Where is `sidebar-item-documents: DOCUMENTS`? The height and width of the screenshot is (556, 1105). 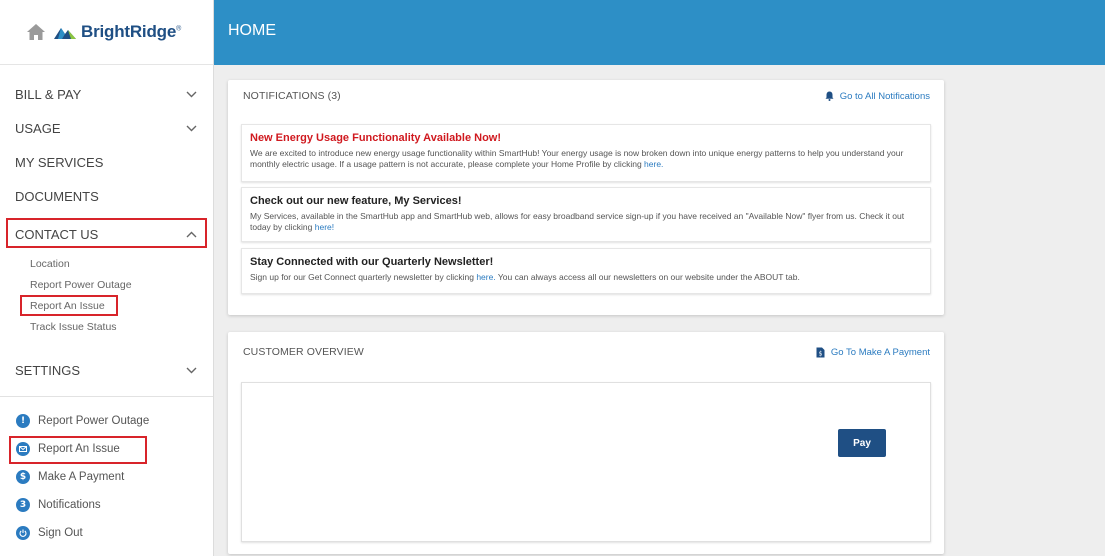
sidebar-item-documents: DOCUMENTS is located at coordinates (106, 196).